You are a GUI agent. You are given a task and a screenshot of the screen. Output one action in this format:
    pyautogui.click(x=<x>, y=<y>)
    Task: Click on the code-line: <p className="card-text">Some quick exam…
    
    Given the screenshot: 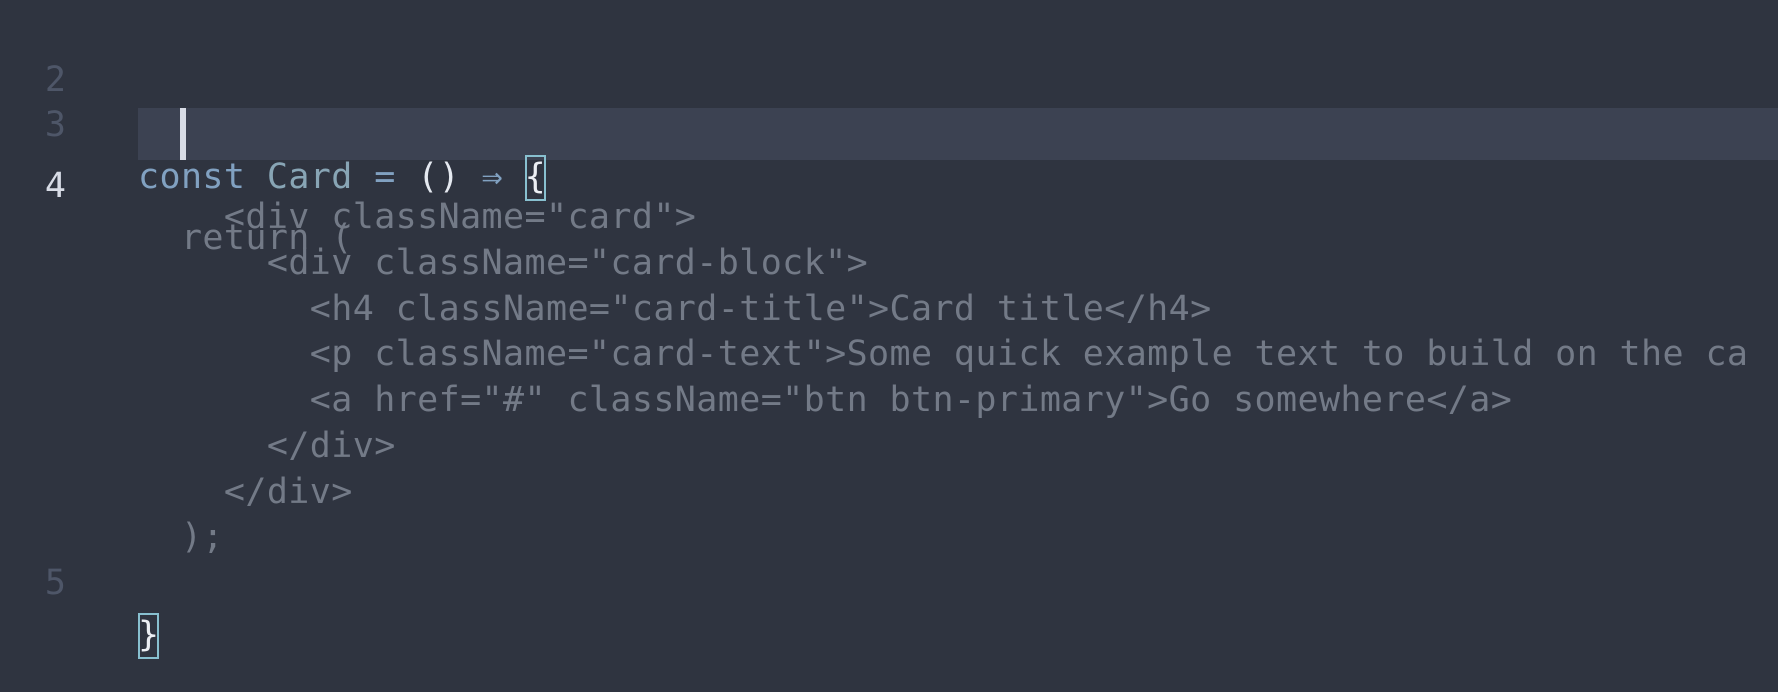 What is the action you would take?
    pyautogui.click(x=889, y=325)
    